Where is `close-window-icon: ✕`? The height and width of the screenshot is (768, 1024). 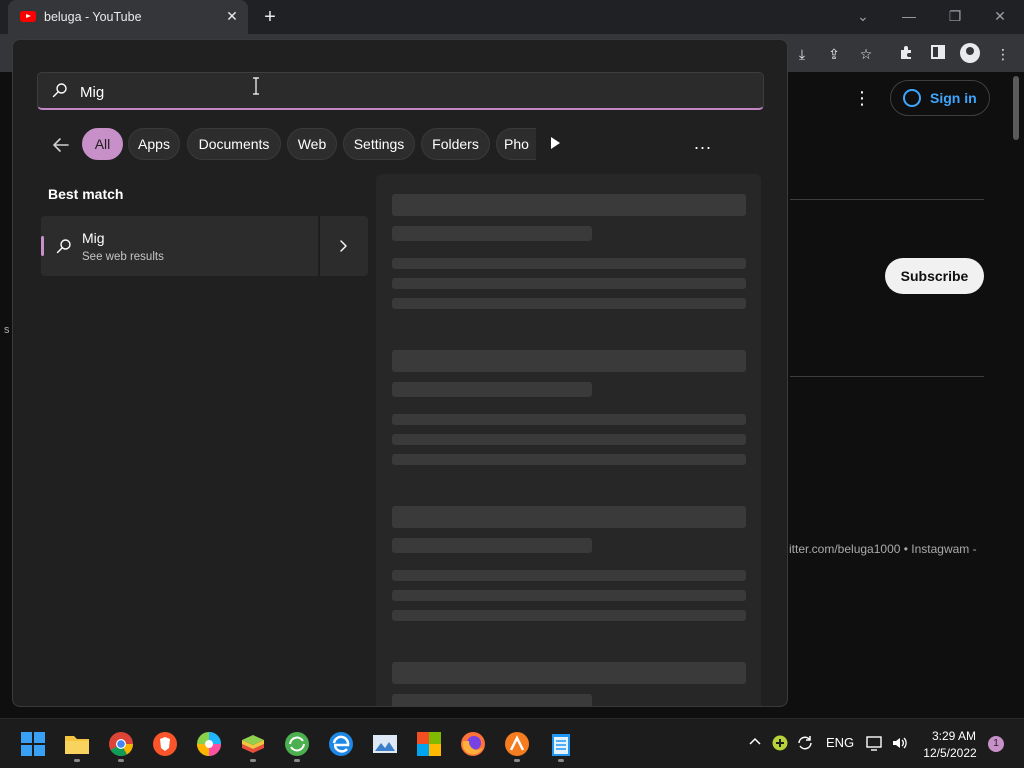
close-window-icon: ✕ is located at coordinates (1000, 16).